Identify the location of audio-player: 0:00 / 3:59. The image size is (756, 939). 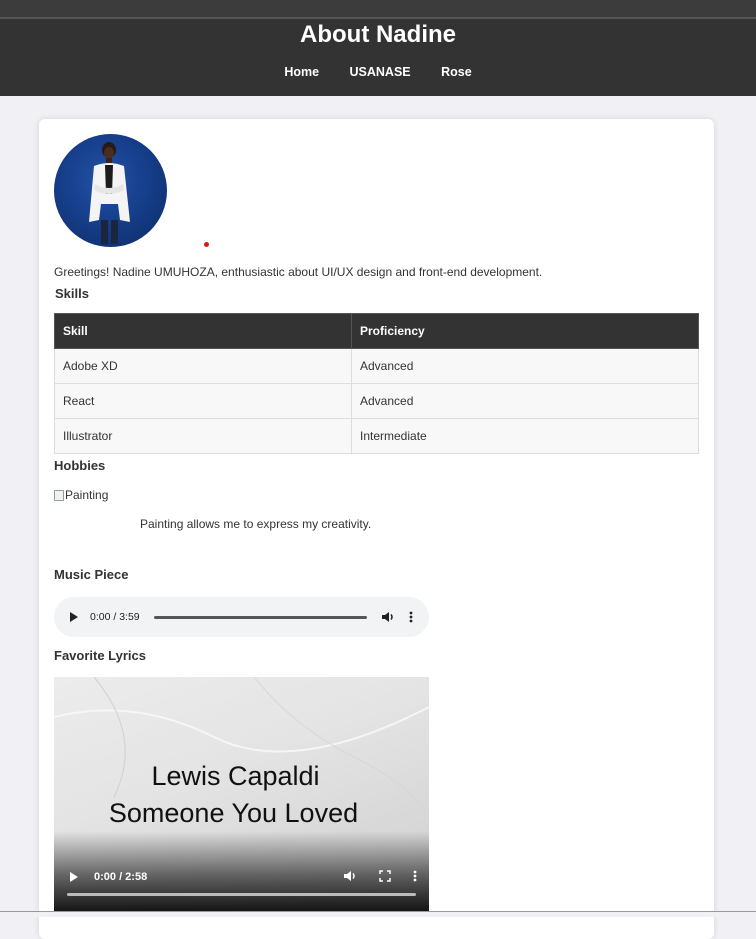
(241, 617).